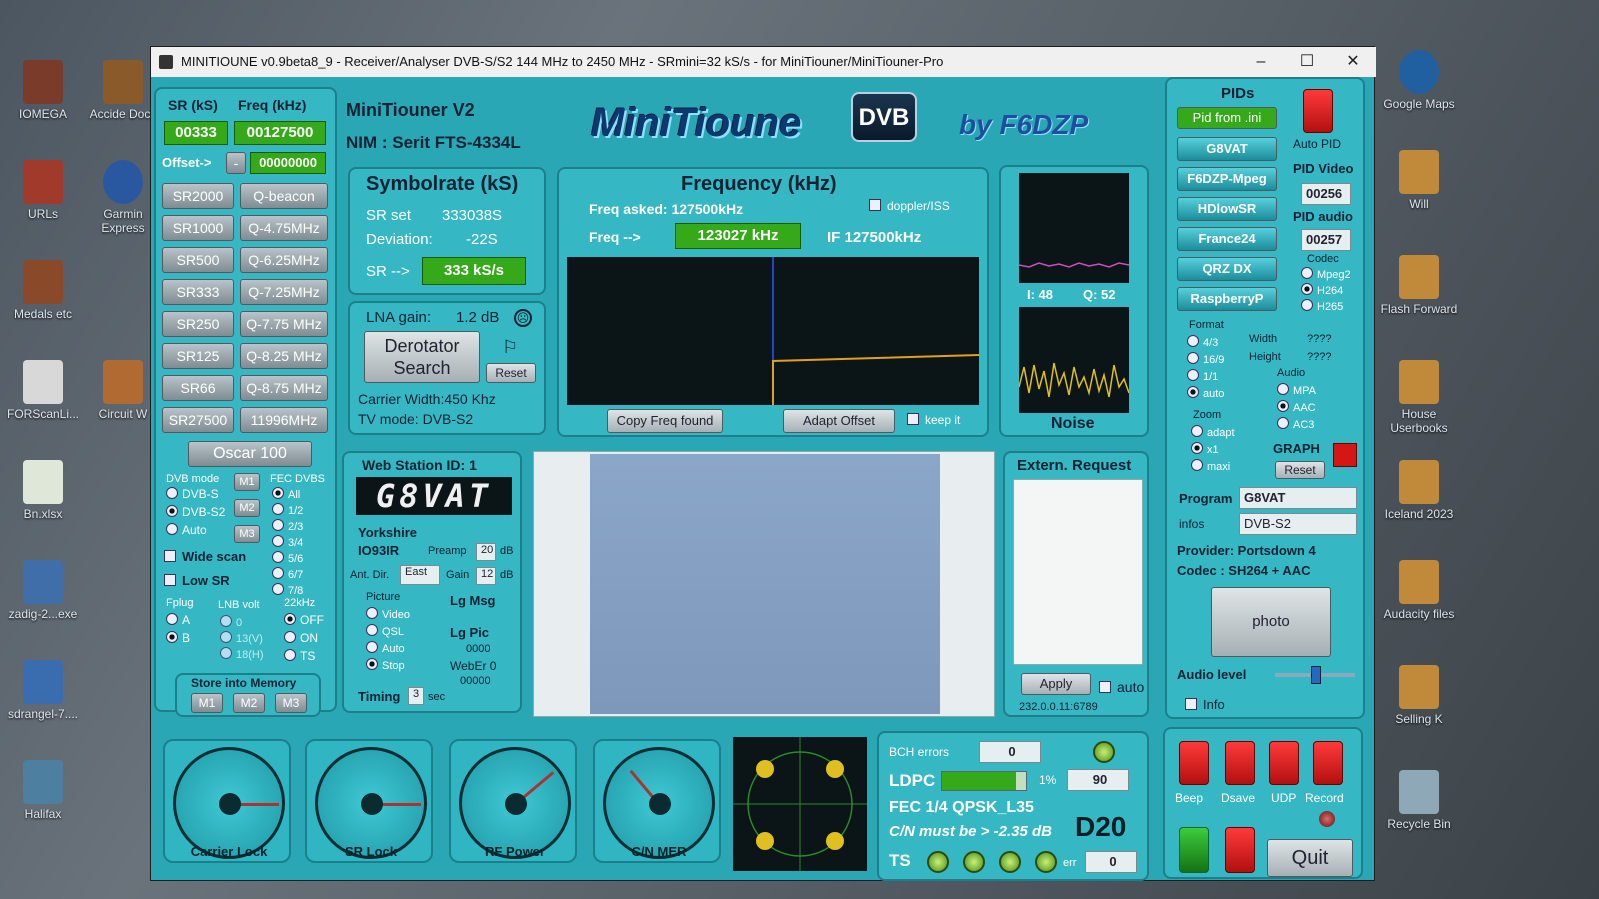  I want to click on store-m2-button: M2, so click(249, 703).